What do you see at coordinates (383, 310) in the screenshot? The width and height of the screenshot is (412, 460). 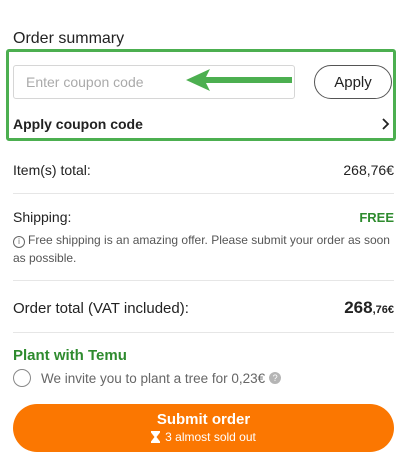 I see `order-total-decimal: ,76€` at bounding box center [383, 310].